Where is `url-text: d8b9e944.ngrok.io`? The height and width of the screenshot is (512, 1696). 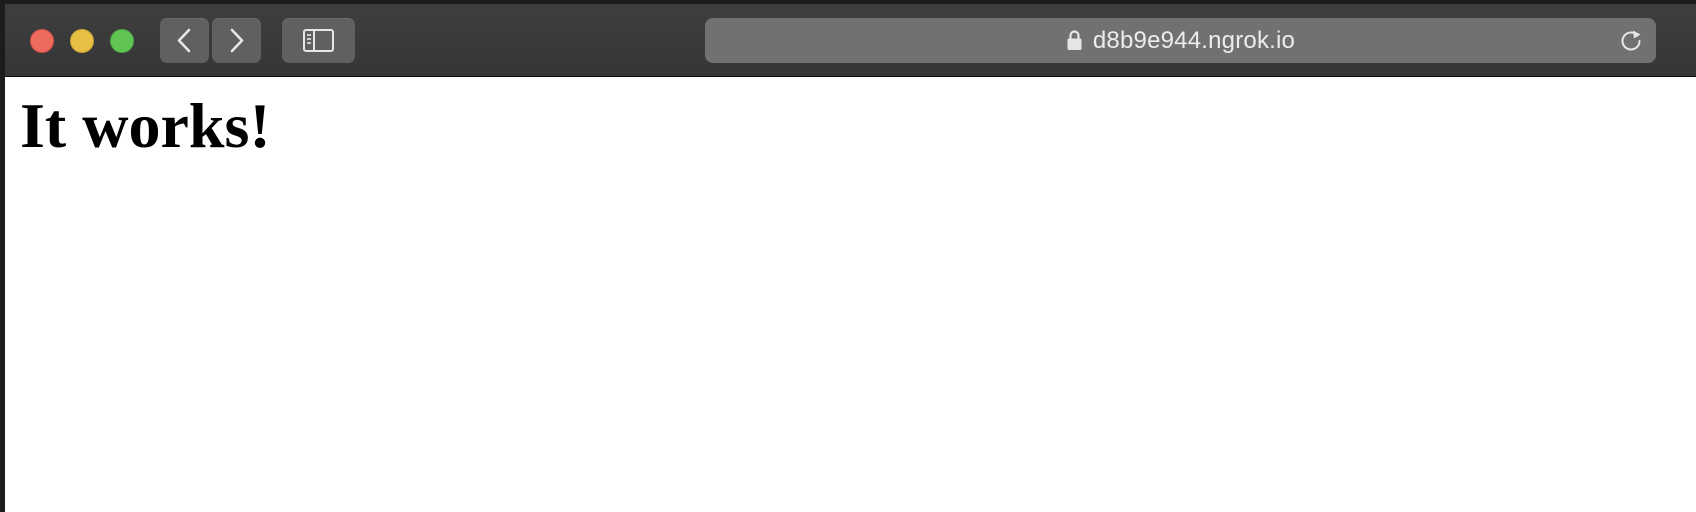 url-text: d8b9e944.ngrok.io is located at coordinates (1194, 40).